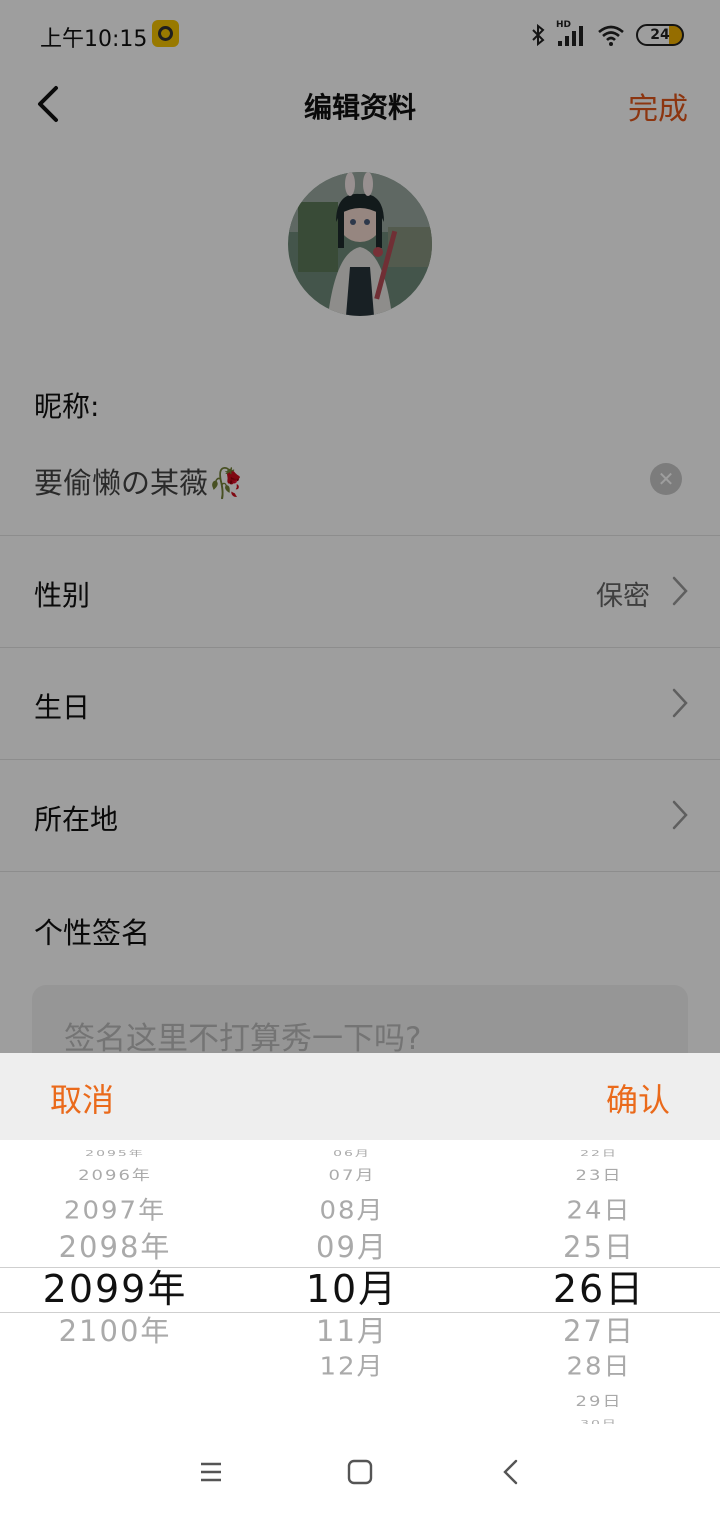  I want to click on year-wheel: 2095年 2096年 2097年 2098年 2099年 2100年, so click(117, 1282).